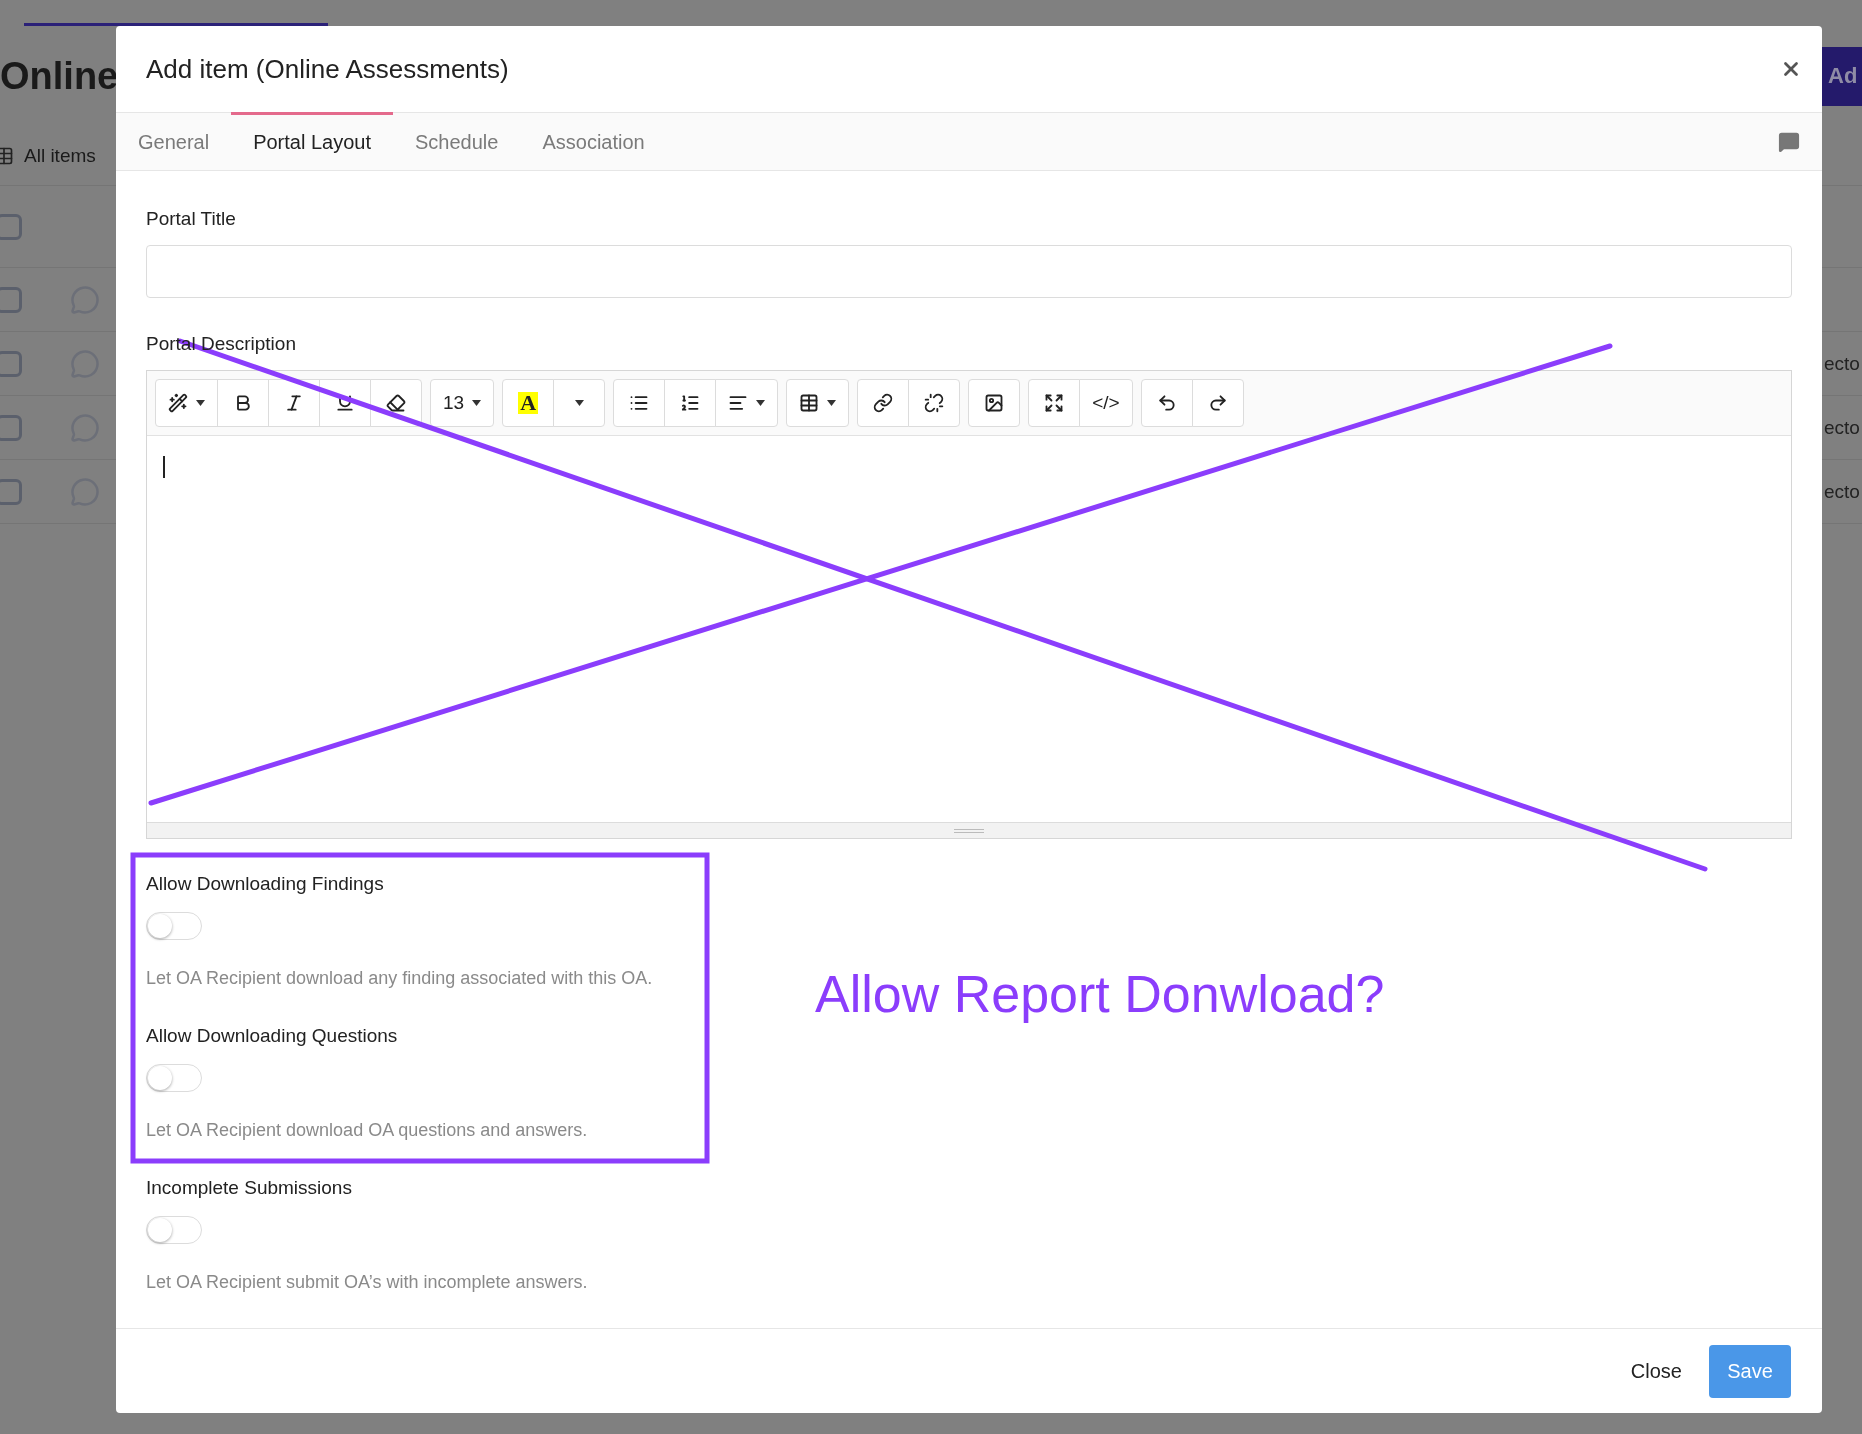 The height and width of the screenshot is (1434, 1862). Describe the element at coordinates (191, 219) in the screenshot. I see `field-label: Portal Title` at that location.